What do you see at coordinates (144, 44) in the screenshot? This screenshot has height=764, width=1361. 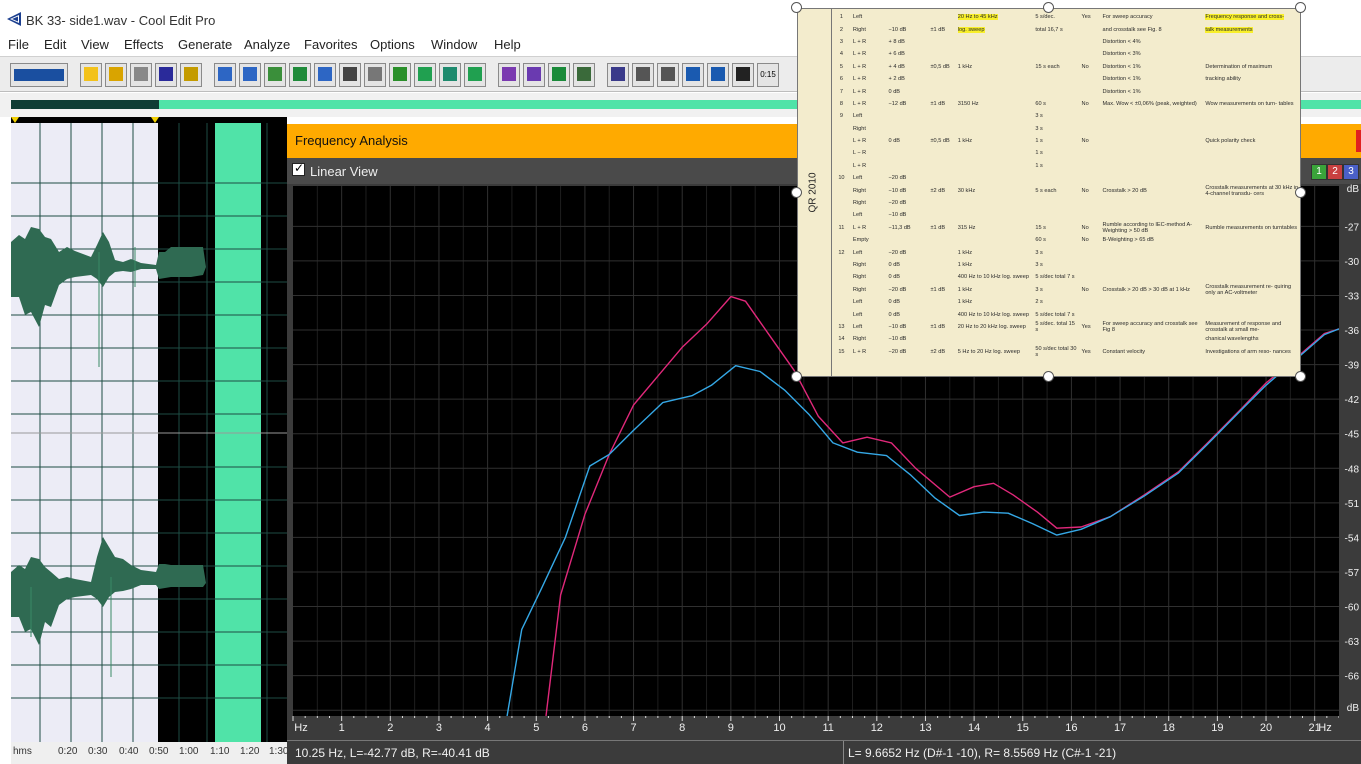 I see `menu-effects: Effects` at bounding box center [144, 44].